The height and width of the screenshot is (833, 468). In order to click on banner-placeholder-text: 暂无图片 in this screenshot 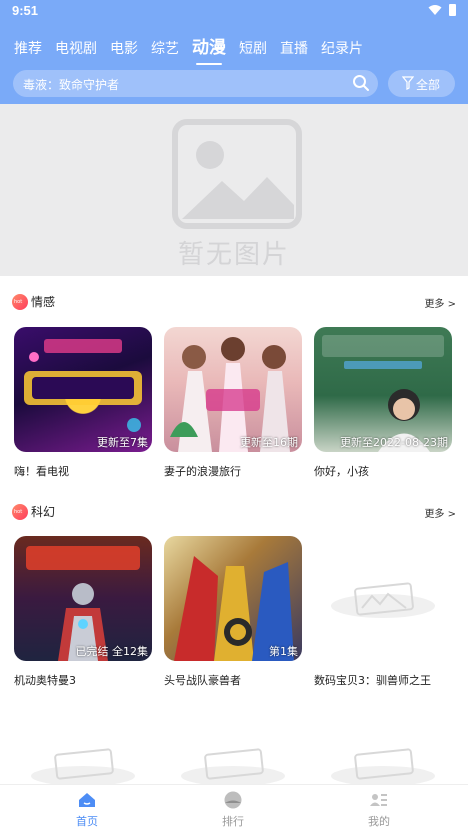, I will do `click(233, 255)`.